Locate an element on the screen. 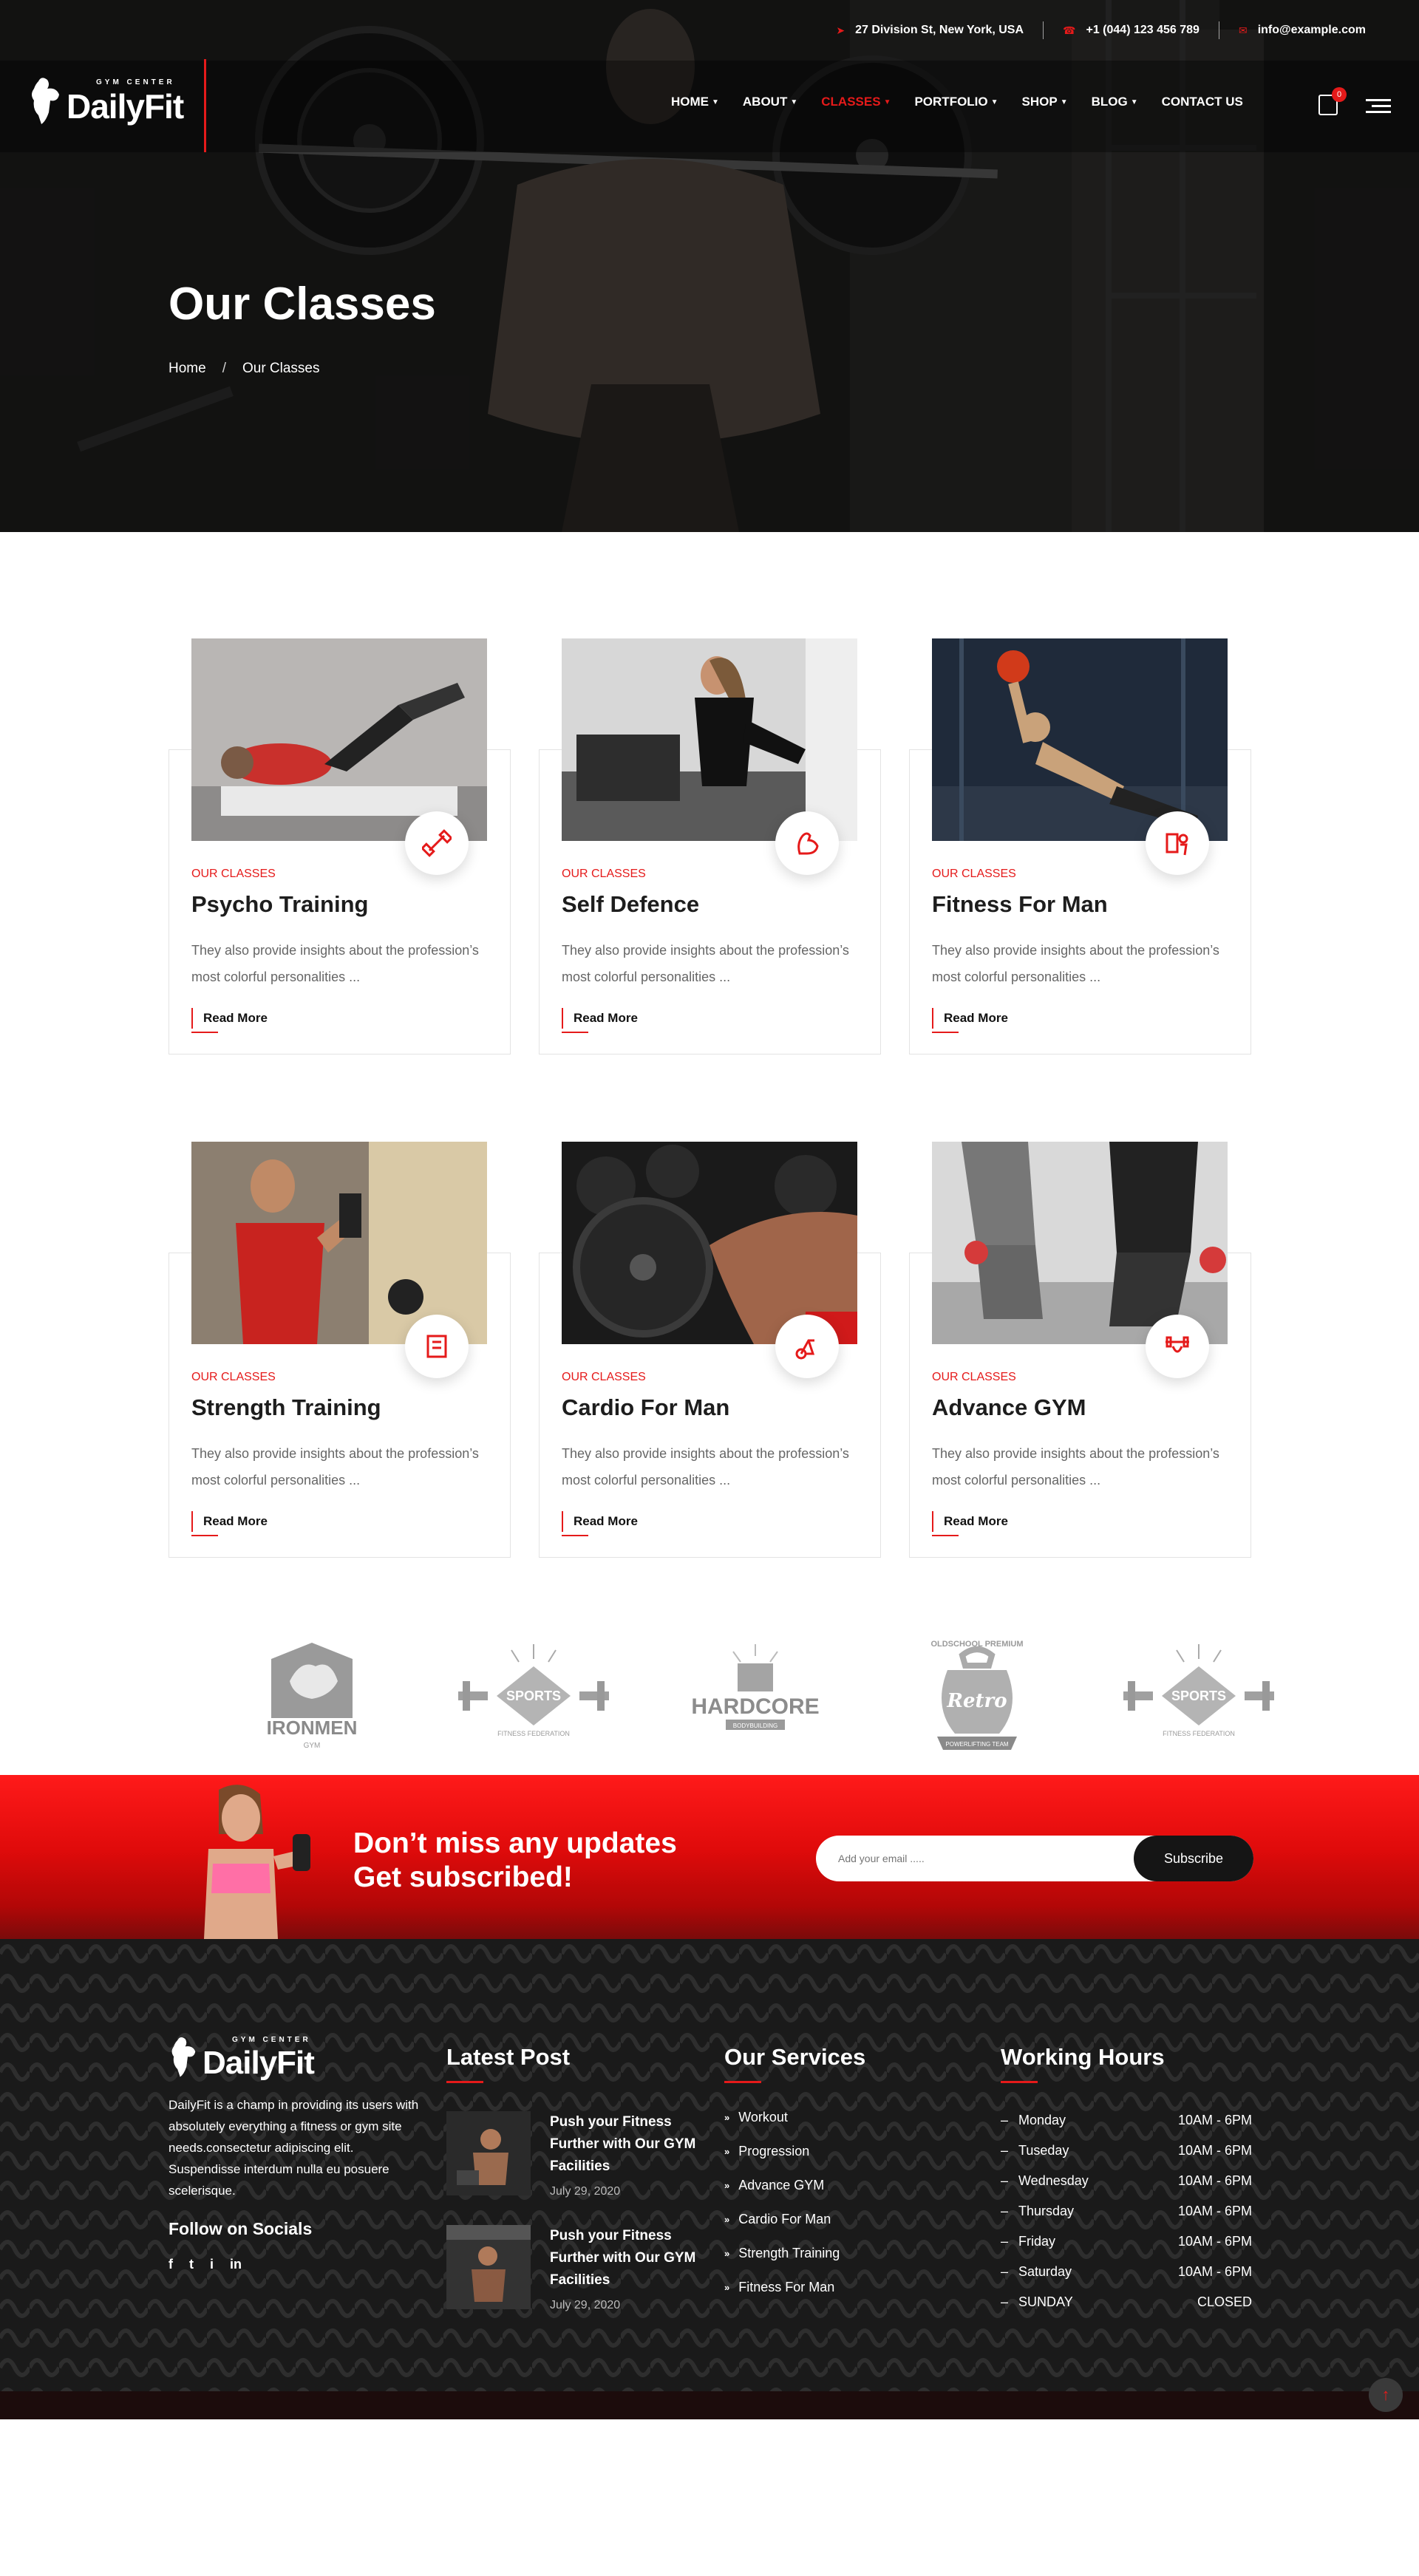 The width and height of the screenshot is (1419, 2576). facebook-icon: f is located at coordinates (171, 2264).